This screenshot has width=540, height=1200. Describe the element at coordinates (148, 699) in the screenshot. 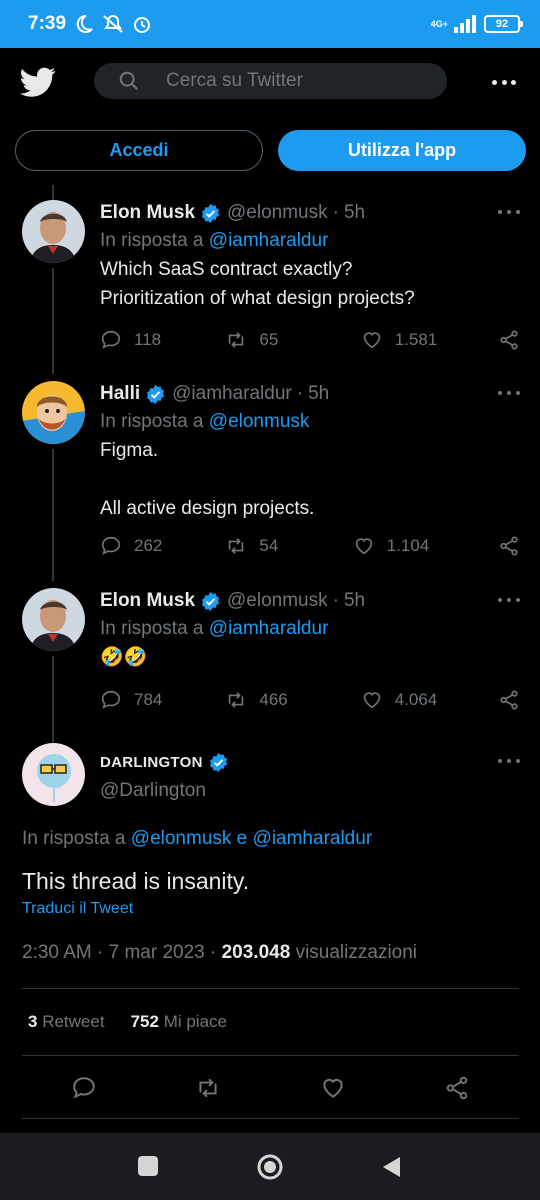

I see `reply-count: 784` at that location.